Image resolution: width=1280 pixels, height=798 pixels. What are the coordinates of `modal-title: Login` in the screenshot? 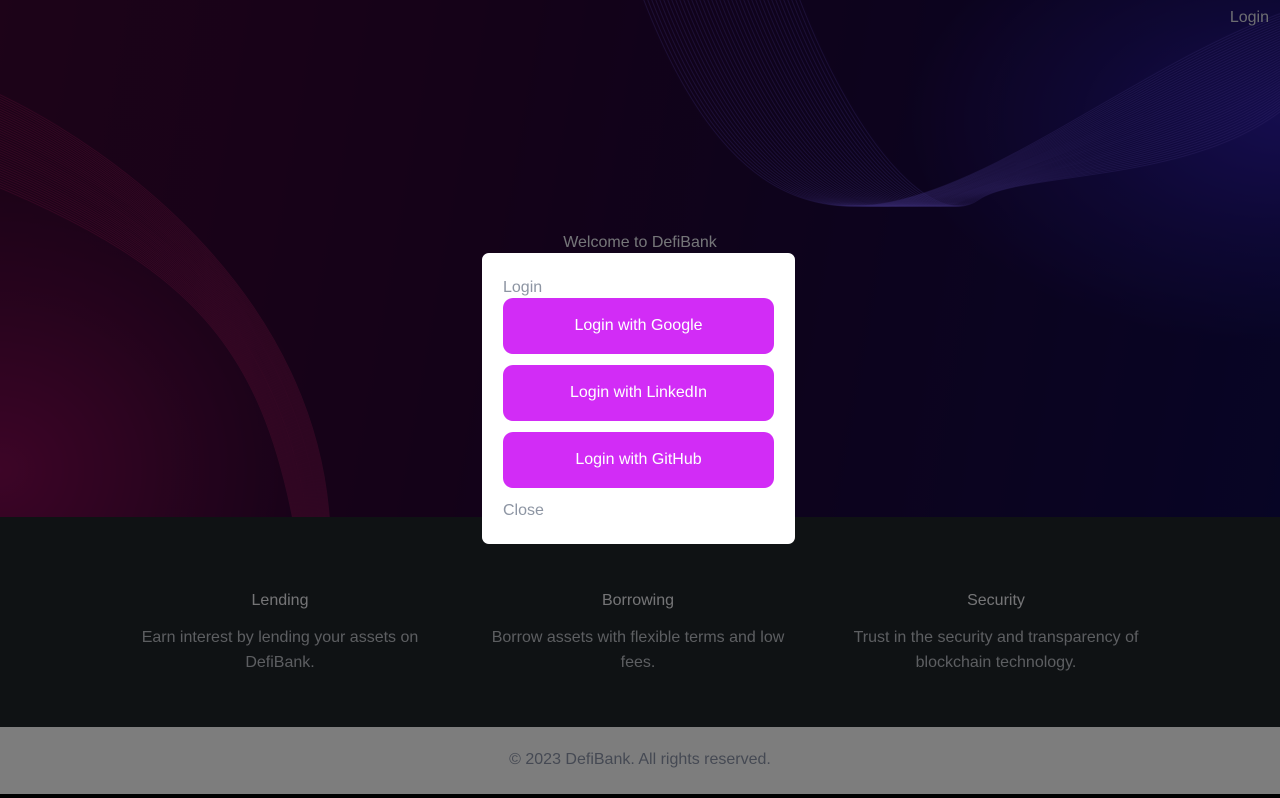 It's located at (523, 287).